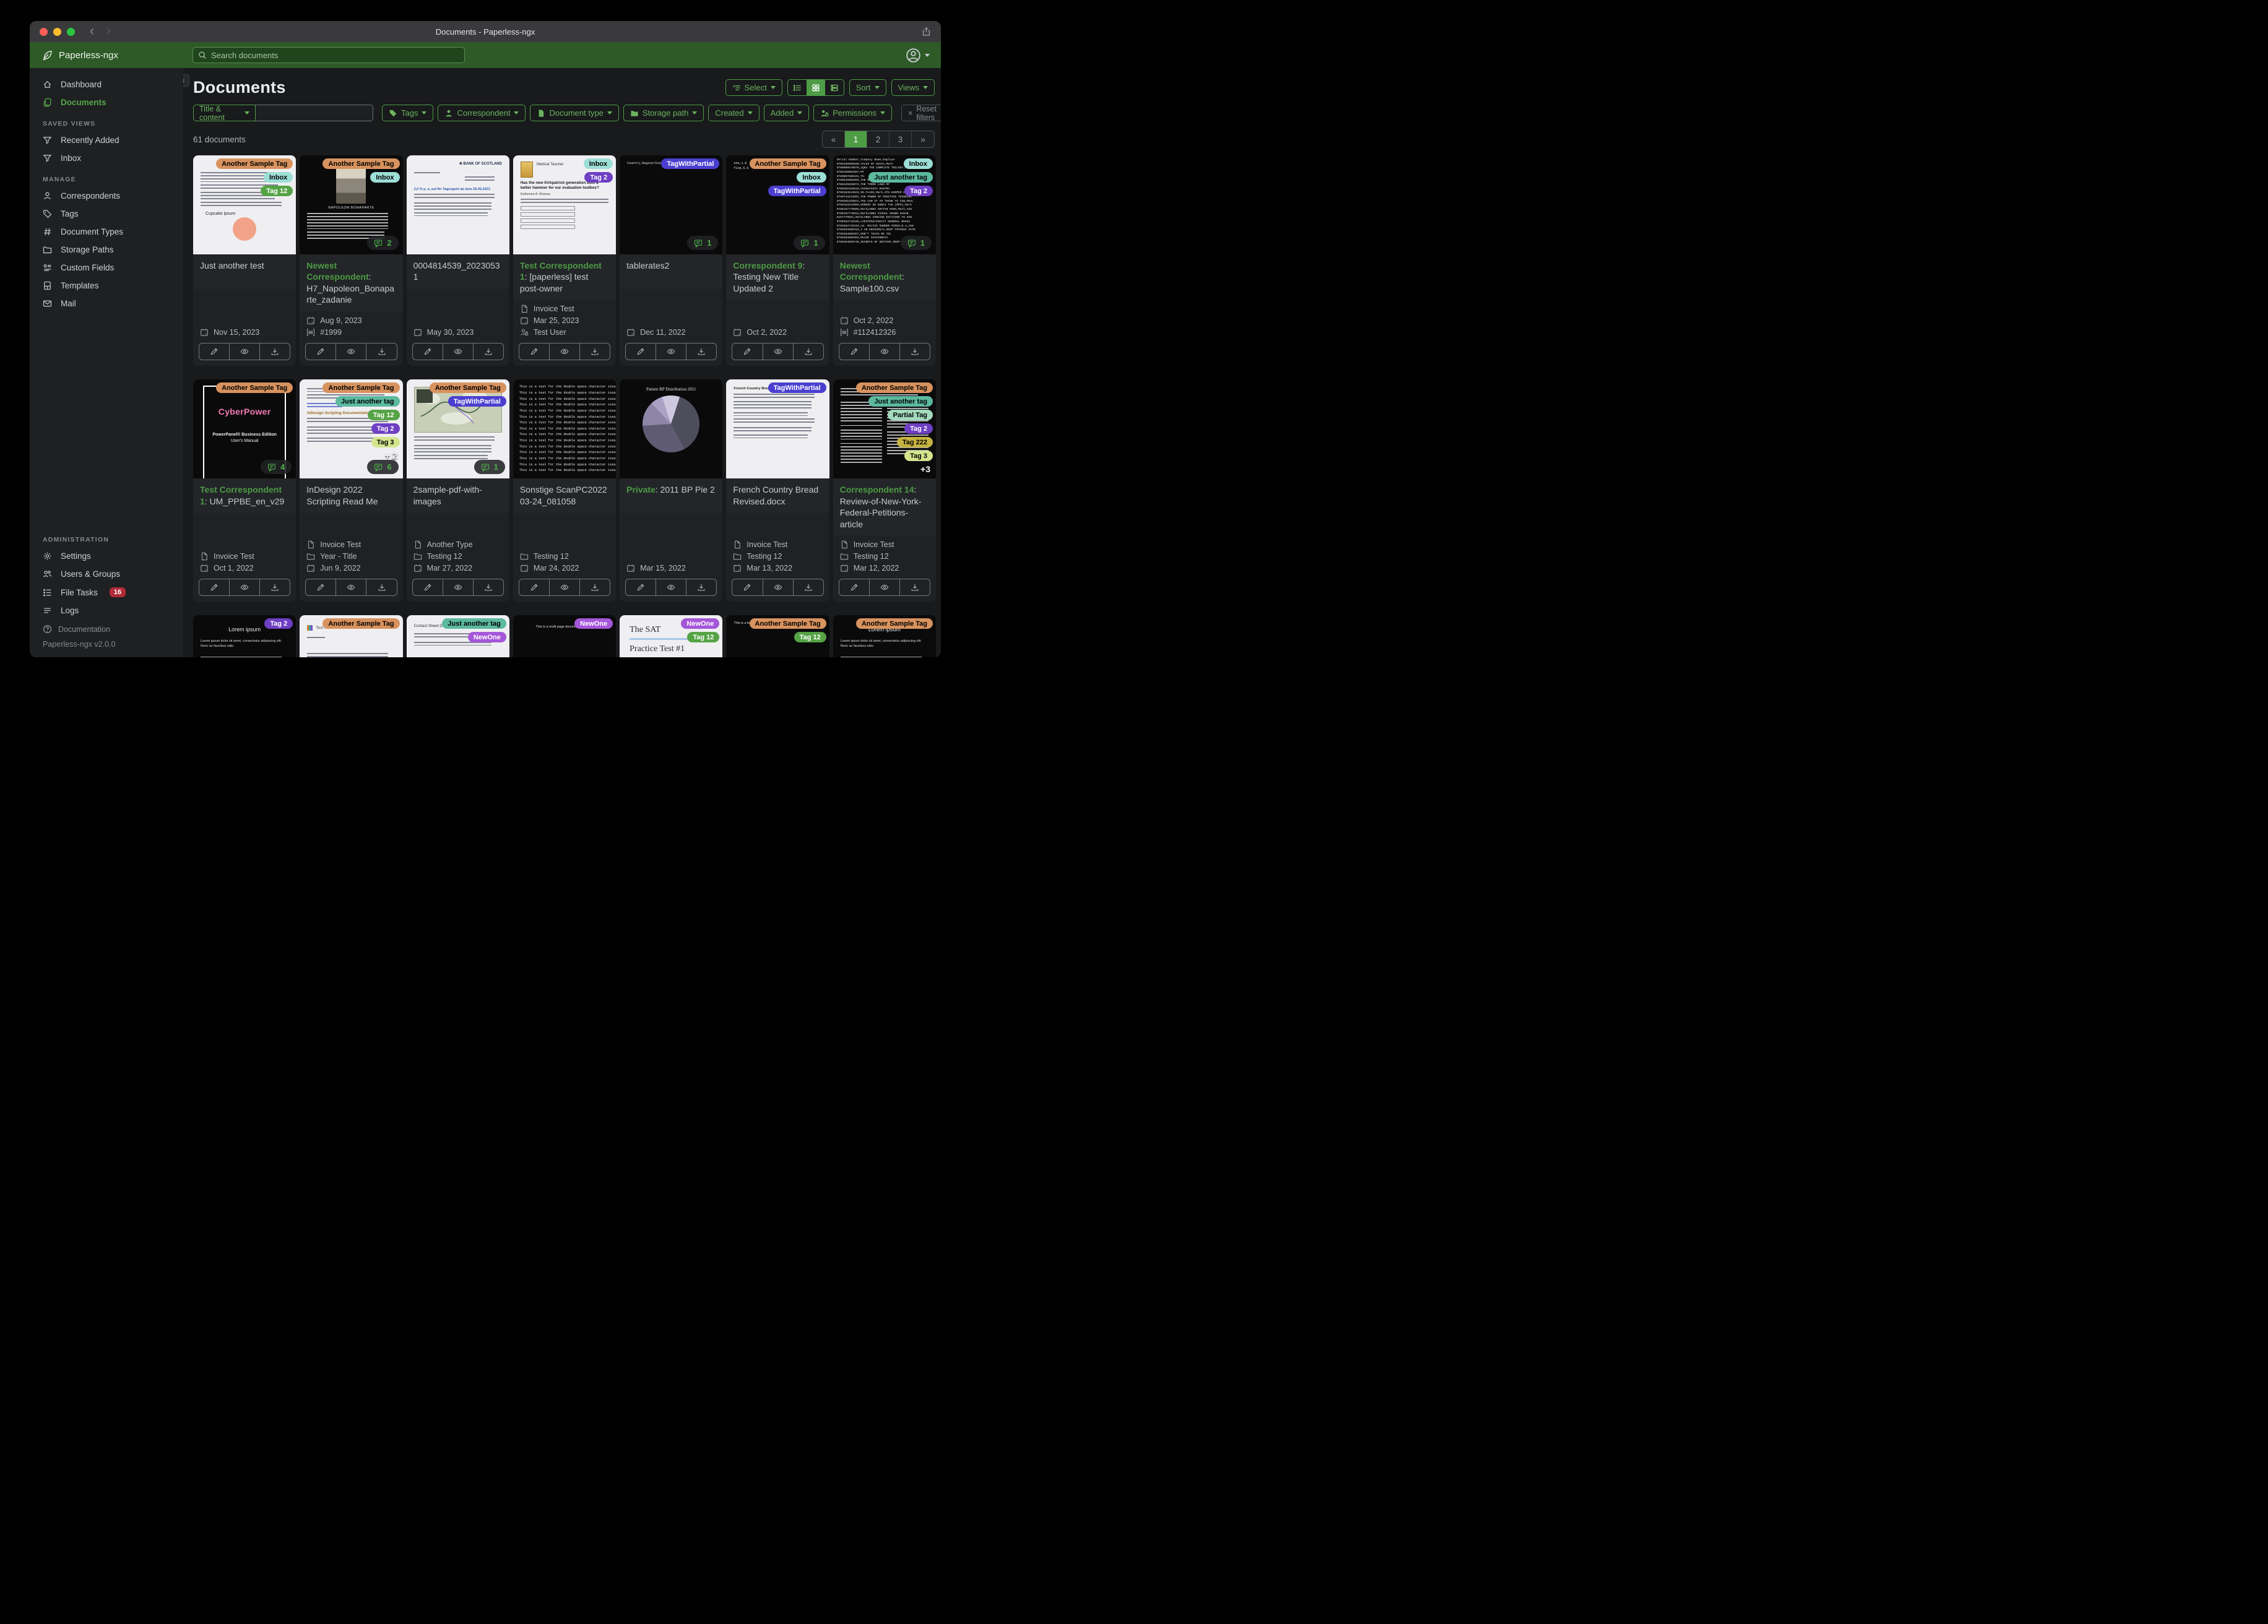 This screenshot has height=1624, width=2268. I want to click on title-content-input, so click(314, 113).